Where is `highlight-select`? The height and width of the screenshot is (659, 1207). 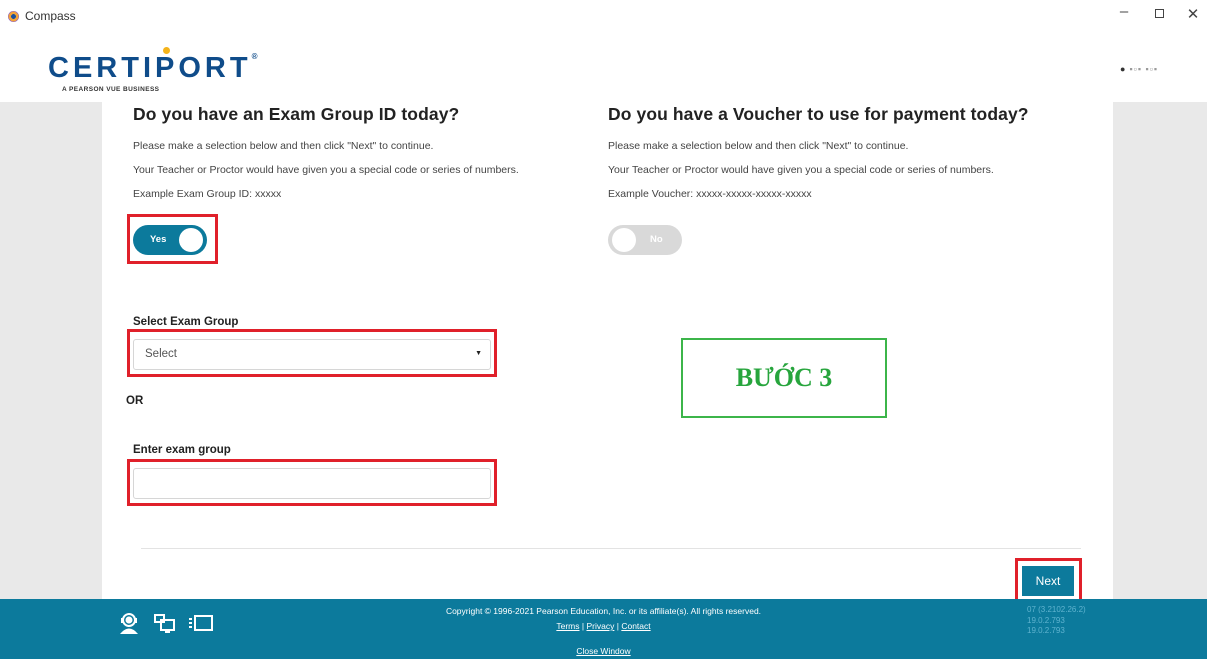 highlight-select is located at coordinates (312, 353).